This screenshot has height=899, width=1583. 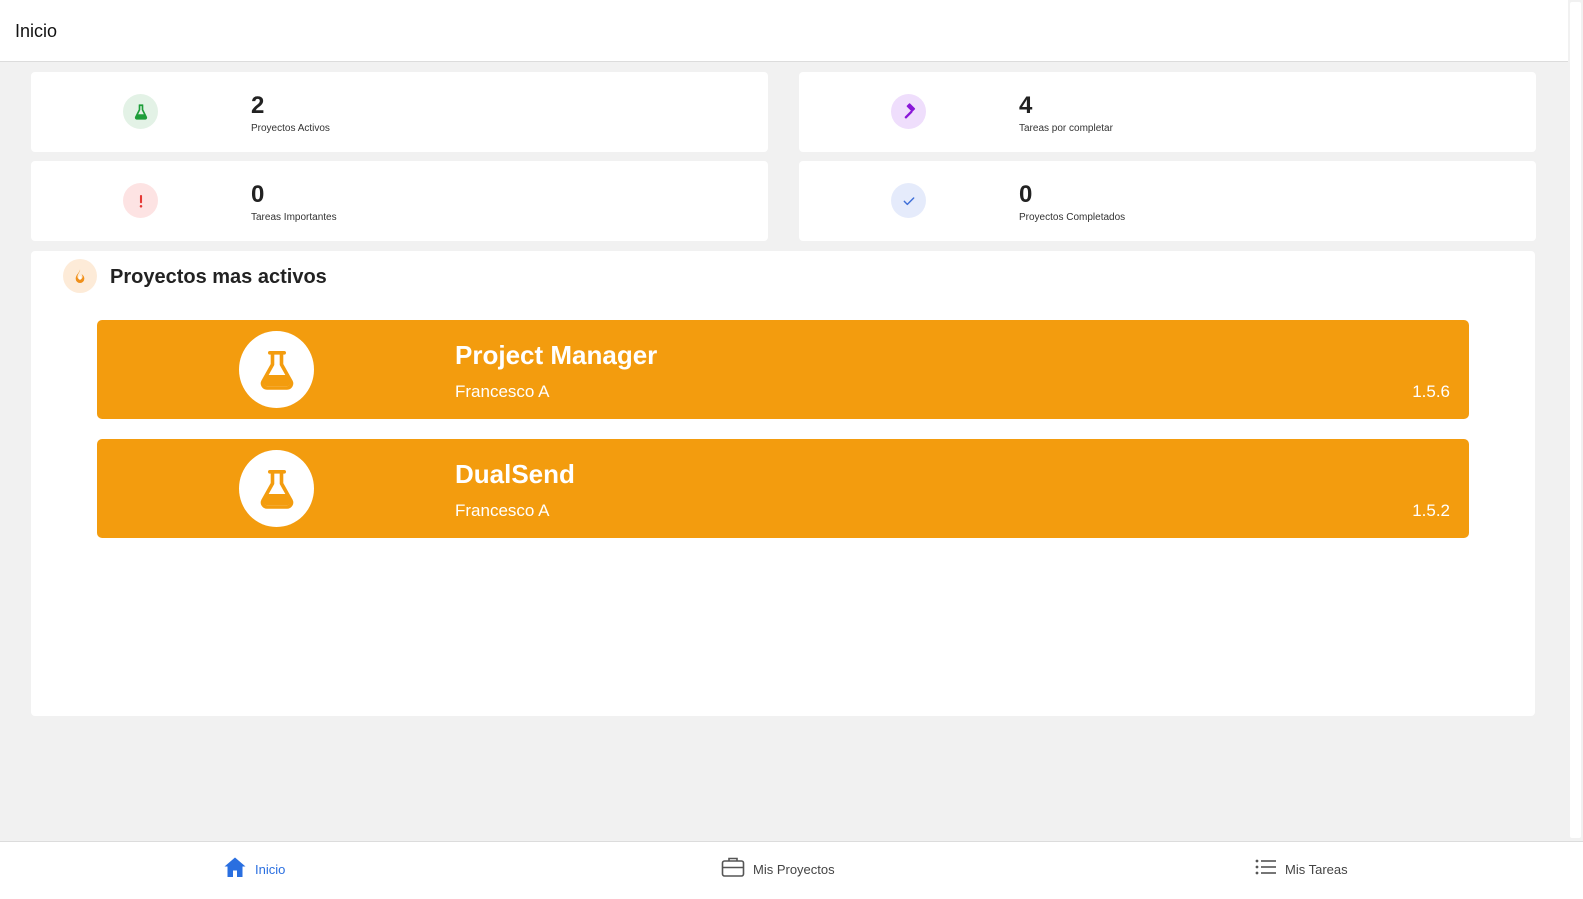 I want to click on project-name: DualSend, so click(x=515, y=474).